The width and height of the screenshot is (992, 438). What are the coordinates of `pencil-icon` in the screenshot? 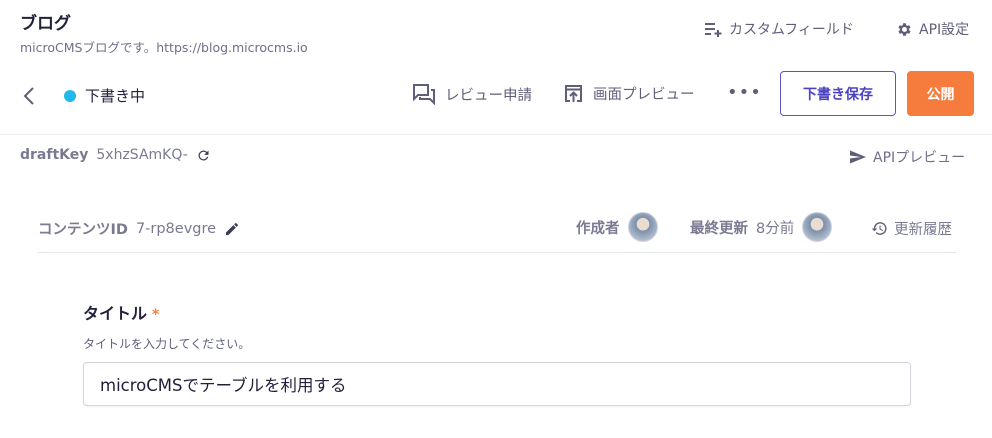 It's located at (232, 229).